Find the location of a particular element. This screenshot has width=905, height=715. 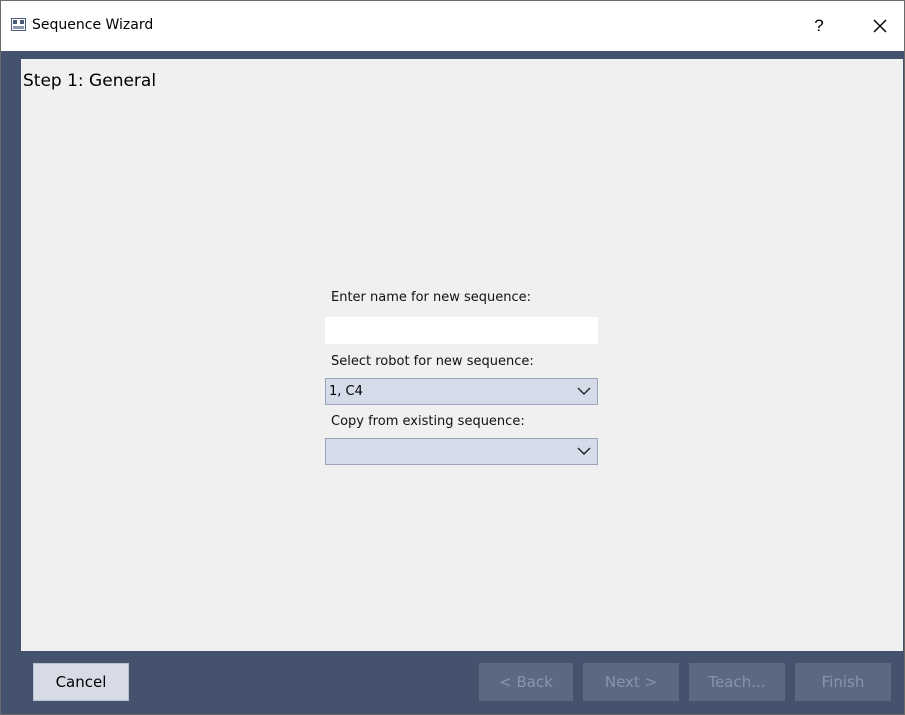

robot-select: 1, C4 is located at coordinates (461, 391).